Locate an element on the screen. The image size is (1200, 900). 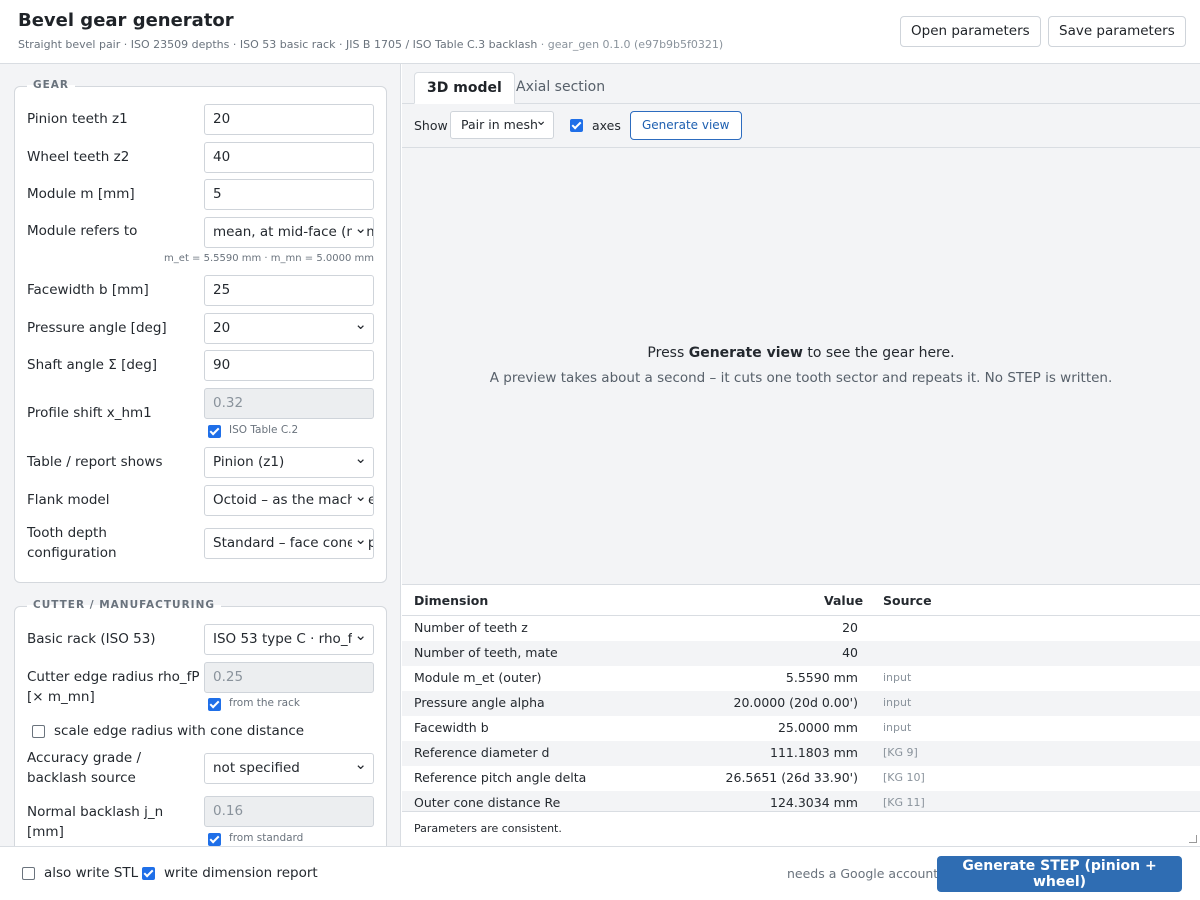
row-dimension: Pressure angle alpha is located at coordinates (479, 702).